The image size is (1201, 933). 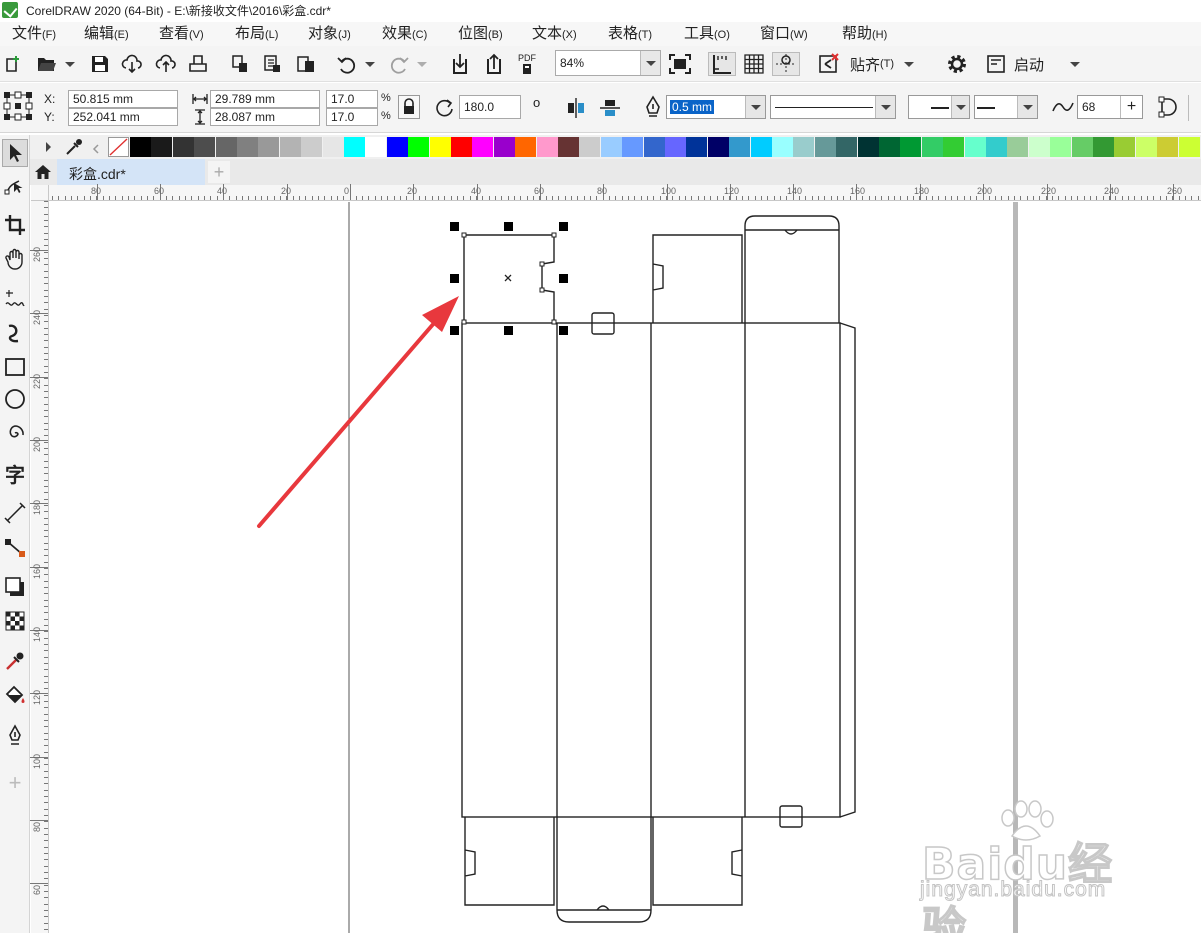 I want to click on zoom-dropdown-button, so click(x=650, y=63).